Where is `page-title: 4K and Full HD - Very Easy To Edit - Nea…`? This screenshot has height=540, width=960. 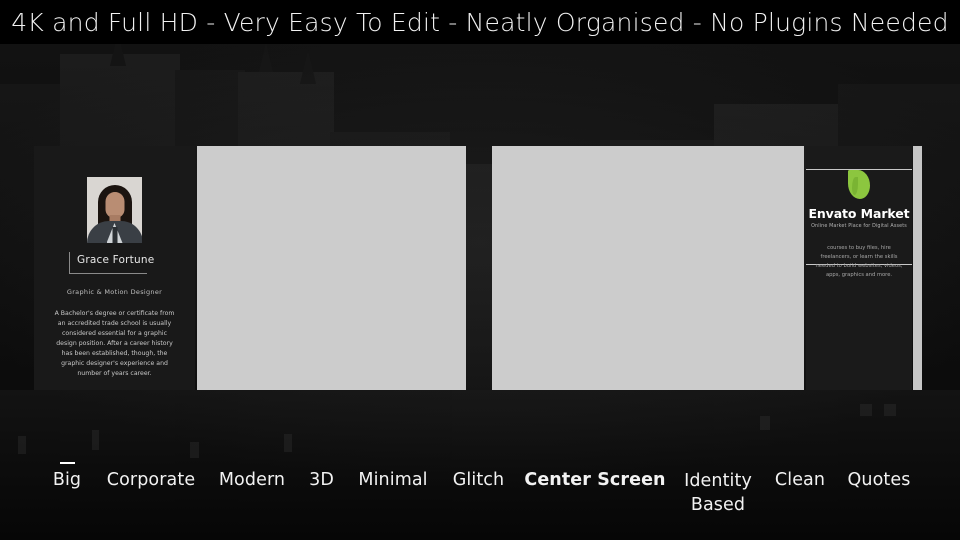
page-title: 4K and Full HD - Very Easy To Edit - Nea… is located at coordinates (480, 22).